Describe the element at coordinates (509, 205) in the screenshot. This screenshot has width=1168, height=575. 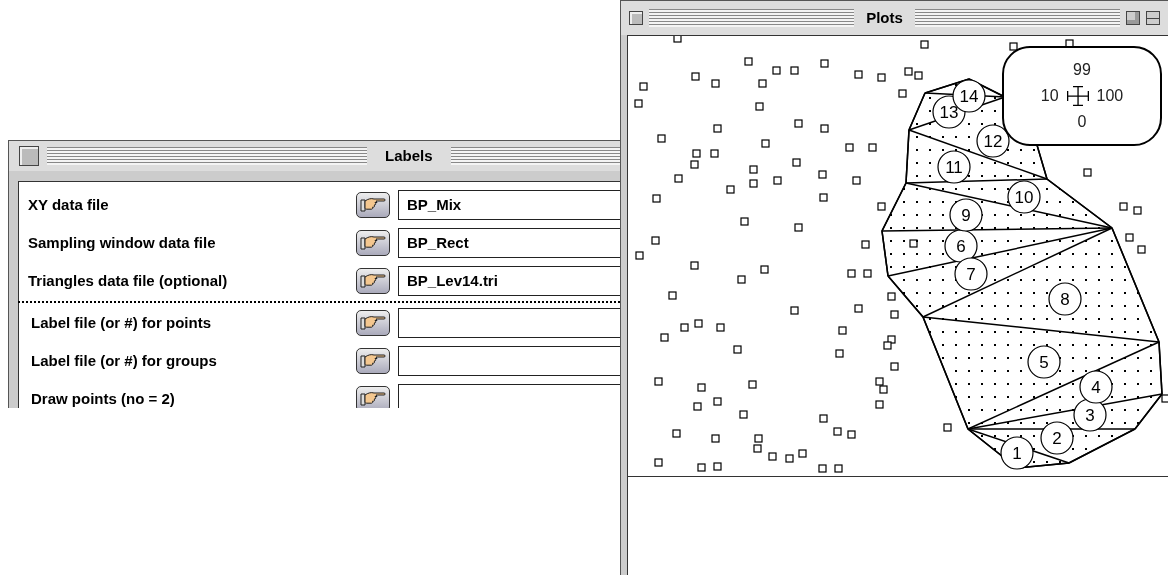
I see `input-field: BP_Mix` at that location.